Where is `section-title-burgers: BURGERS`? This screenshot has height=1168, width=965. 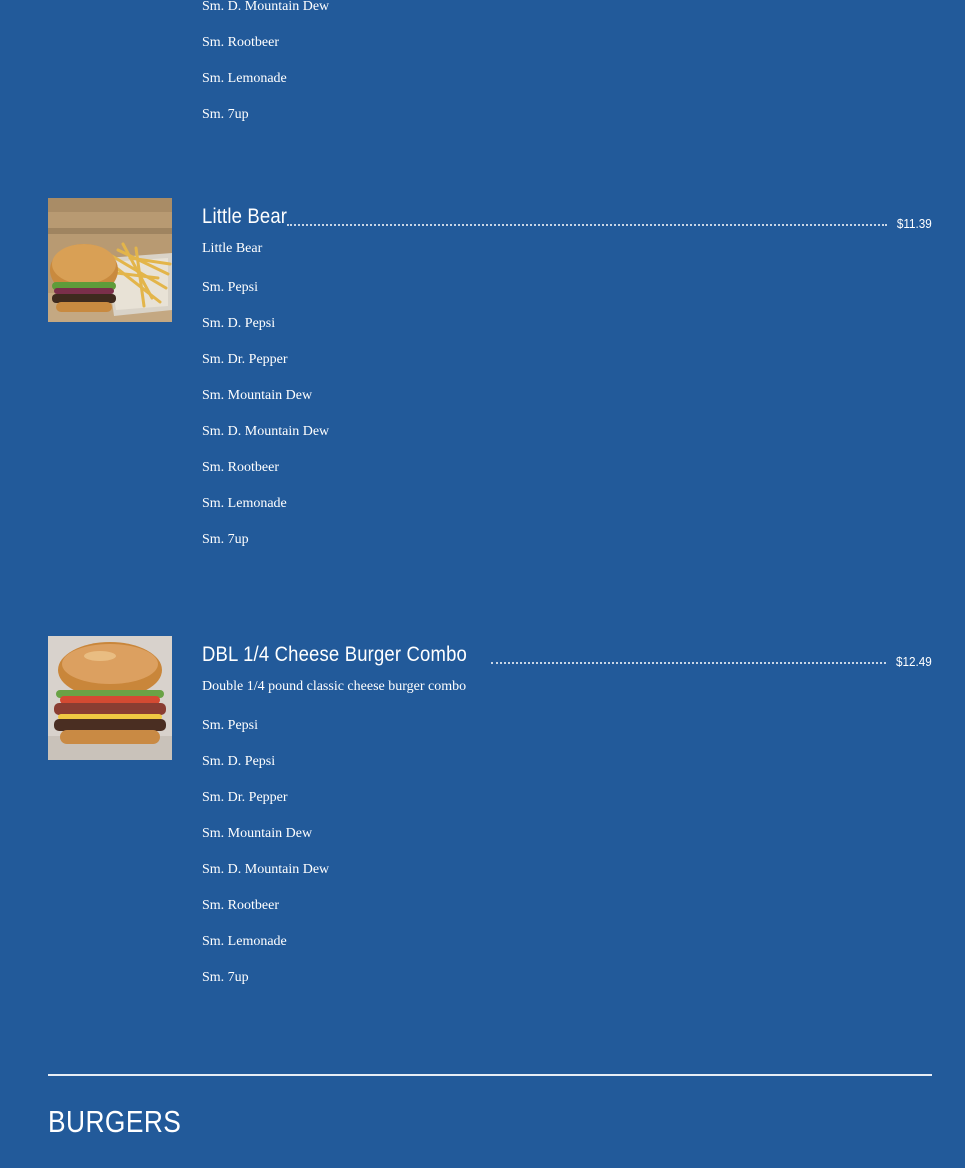 section-title-burgers: BURGERS is located at coordinates (115, 1121).